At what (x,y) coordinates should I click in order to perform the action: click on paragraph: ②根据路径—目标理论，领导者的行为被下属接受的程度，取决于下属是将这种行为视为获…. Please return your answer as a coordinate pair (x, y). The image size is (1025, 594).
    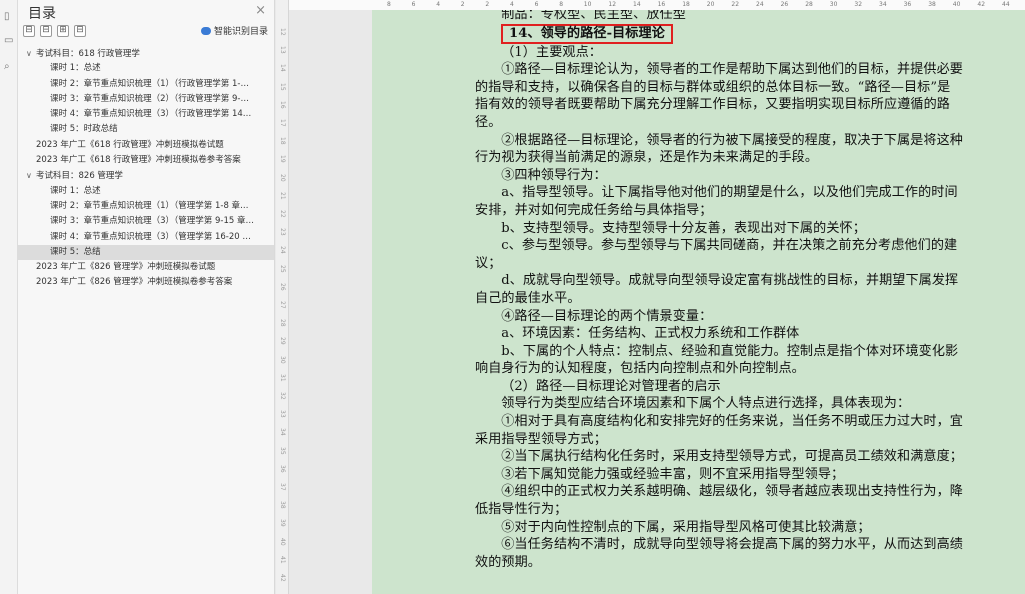
    Looking at the image, I should click on (719, 149).